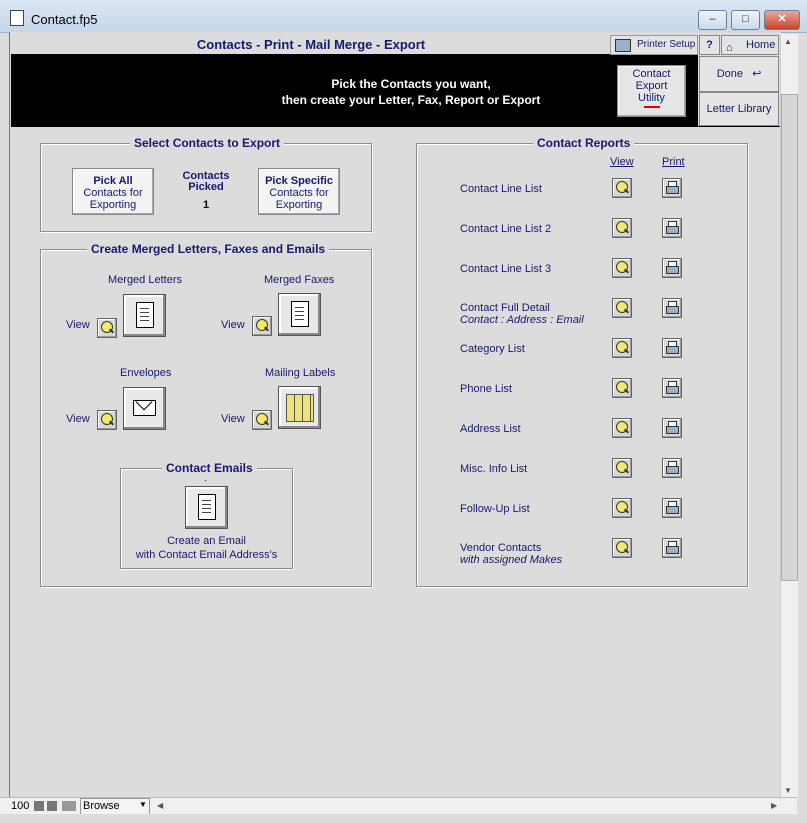 This screenshot has width=807, height=823. I want to click on pick-all-button: Pick All Contacts for Exporting, so click(113, 191).